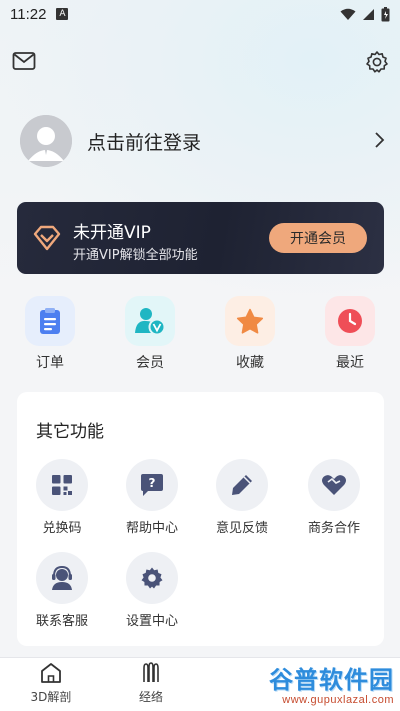 This screenshot has height=711, width=400. Describe the element at coordinates (333, 528) in the screenshot. I see `func-label: 商务合作` at that location.